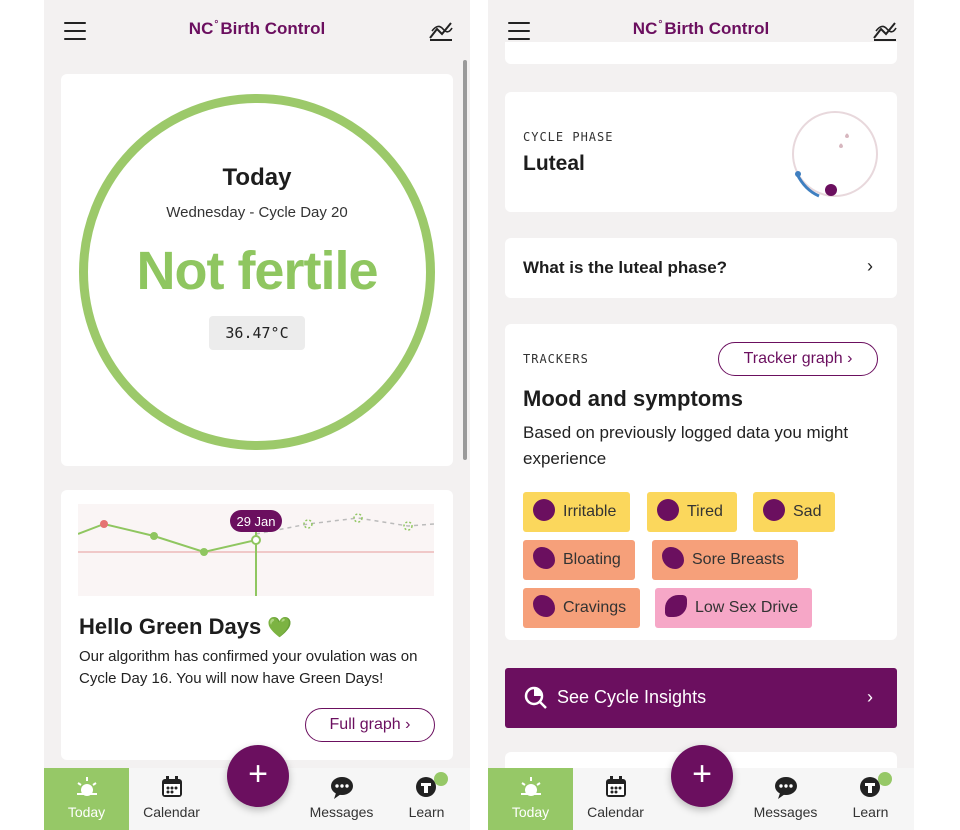  I want to click on chip-sad: Sad, so click(794, 512).